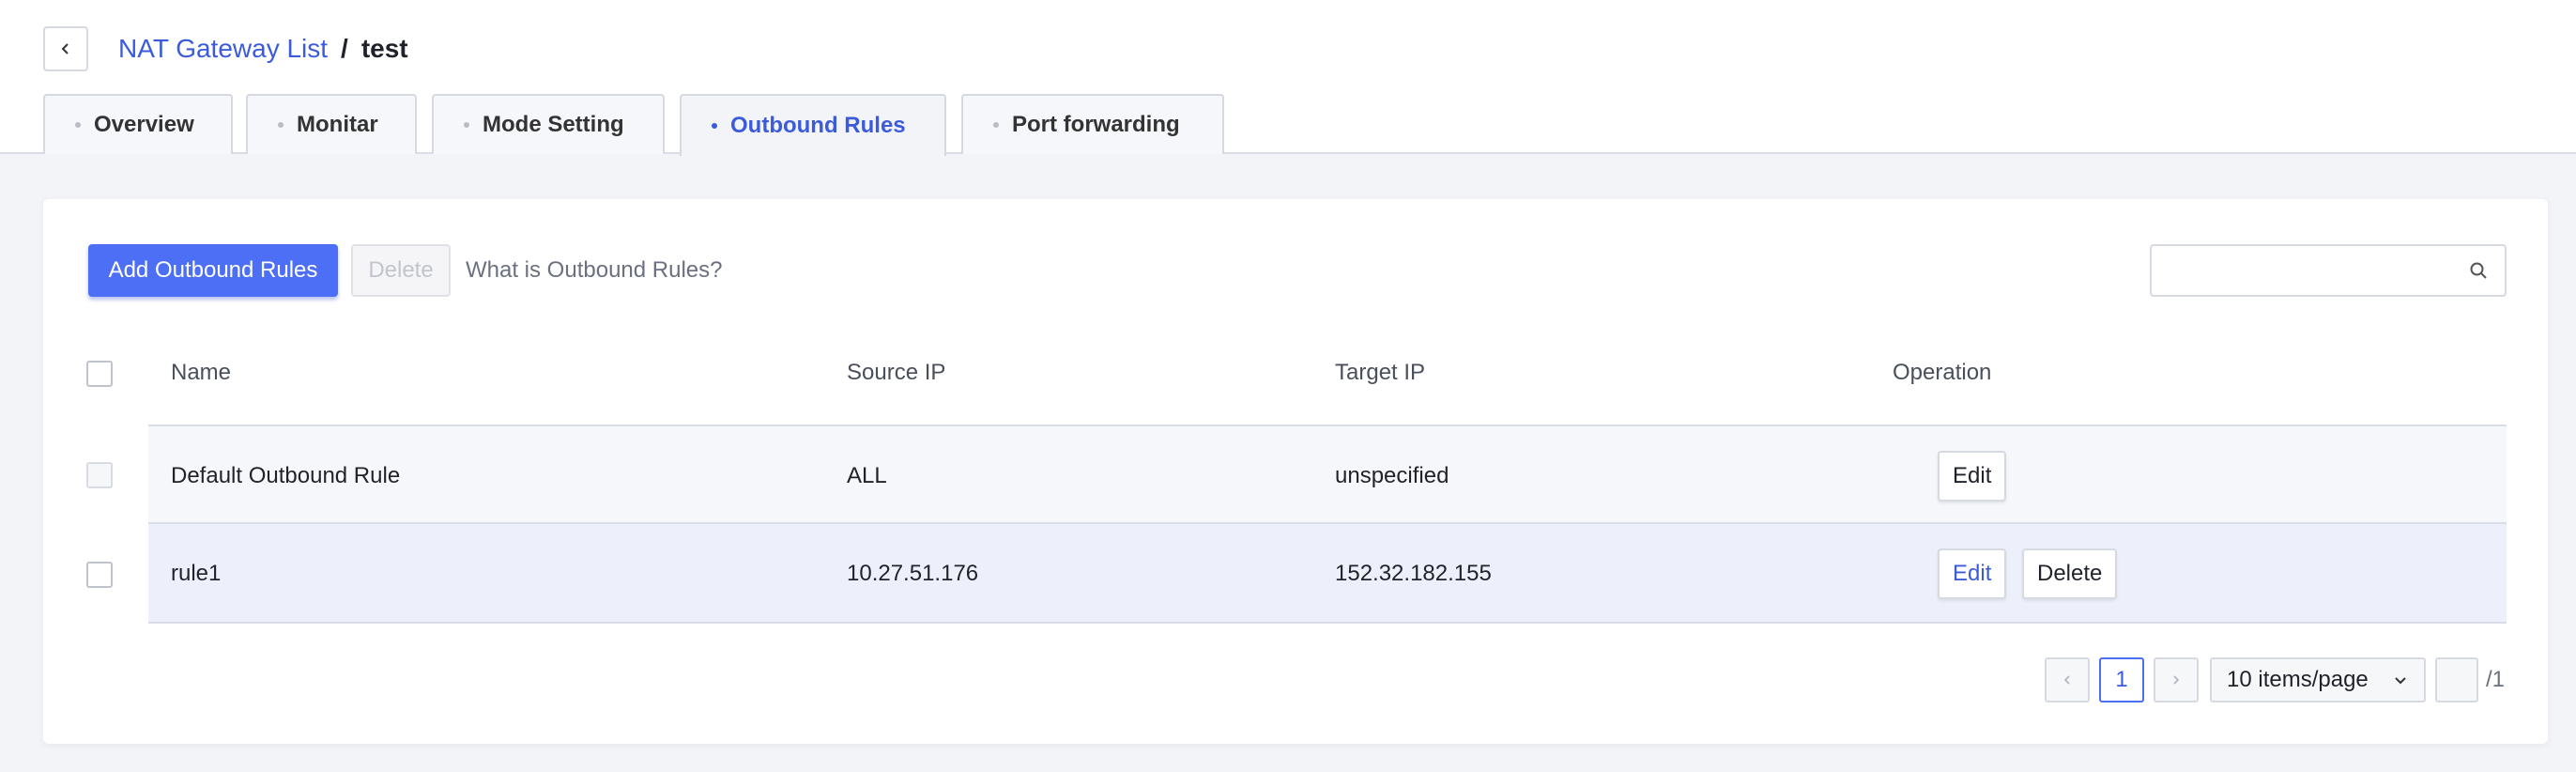  I want to click on search-input, so click(2302, 270).